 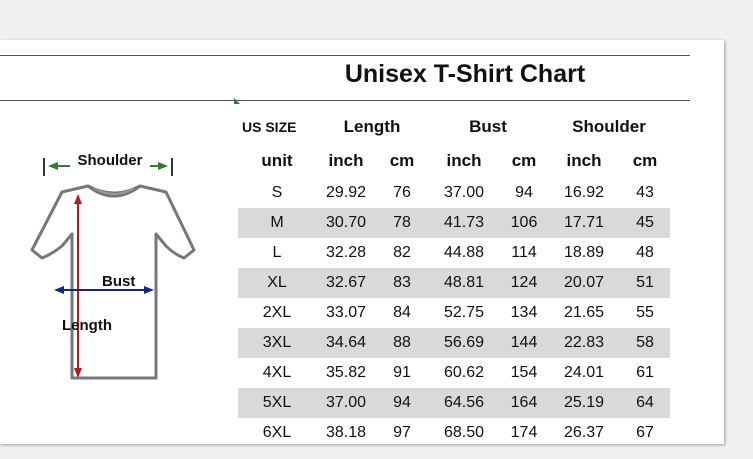 What do you see at coordinates (346, 372) in the screenshot?
I see `cell-length-inch: 35.82` at bounding box center [346, 372].